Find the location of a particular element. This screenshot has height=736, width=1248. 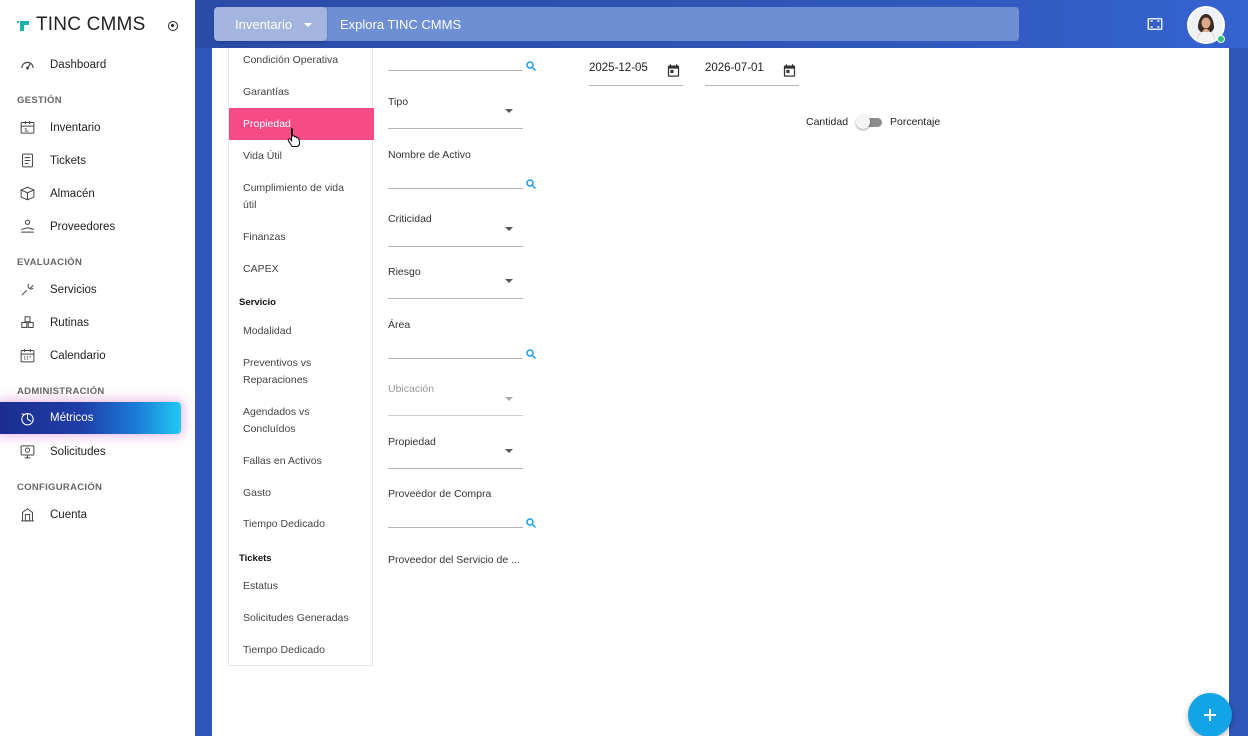

sidebar-item-proveedores: Proveedores is located at coordinates (97, 226).